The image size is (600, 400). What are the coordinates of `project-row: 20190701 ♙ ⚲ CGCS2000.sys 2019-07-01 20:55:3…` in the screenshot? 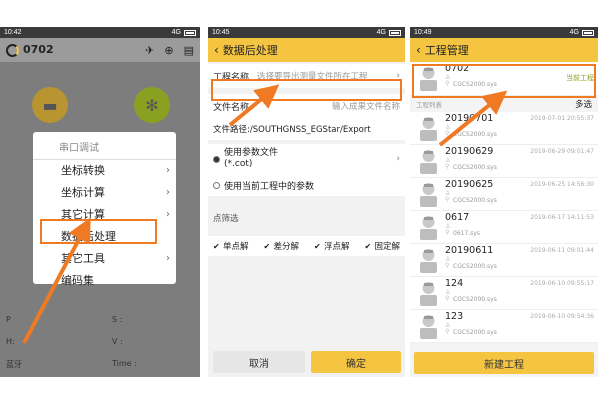 It's located at (504, 128).